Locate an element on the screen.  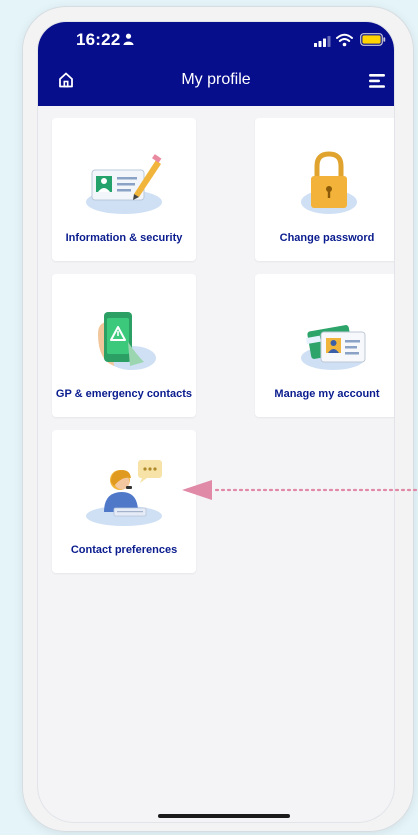
wifi-icon is located at coordinates (344, 40).